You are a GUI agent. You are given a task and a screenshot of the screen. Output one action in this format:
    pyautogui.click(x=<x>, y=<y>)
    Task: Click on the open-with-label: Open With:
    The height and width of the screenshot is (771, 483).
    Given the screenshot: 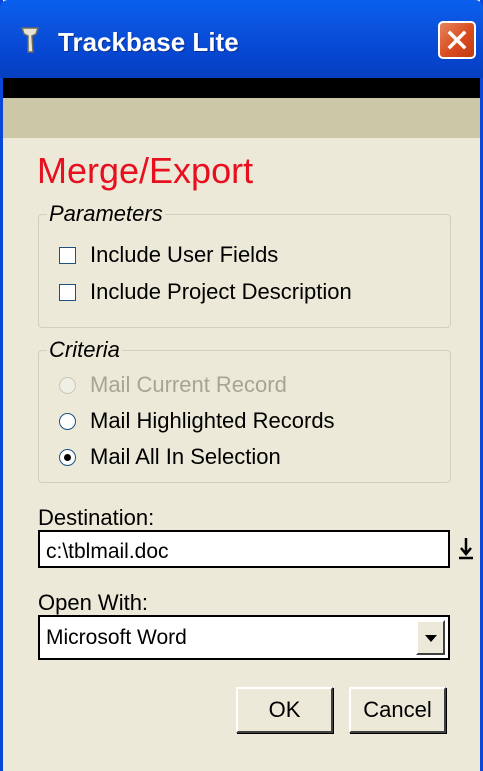 What is the action you would take?
    pyautogui.click(x=93, y=602)
    